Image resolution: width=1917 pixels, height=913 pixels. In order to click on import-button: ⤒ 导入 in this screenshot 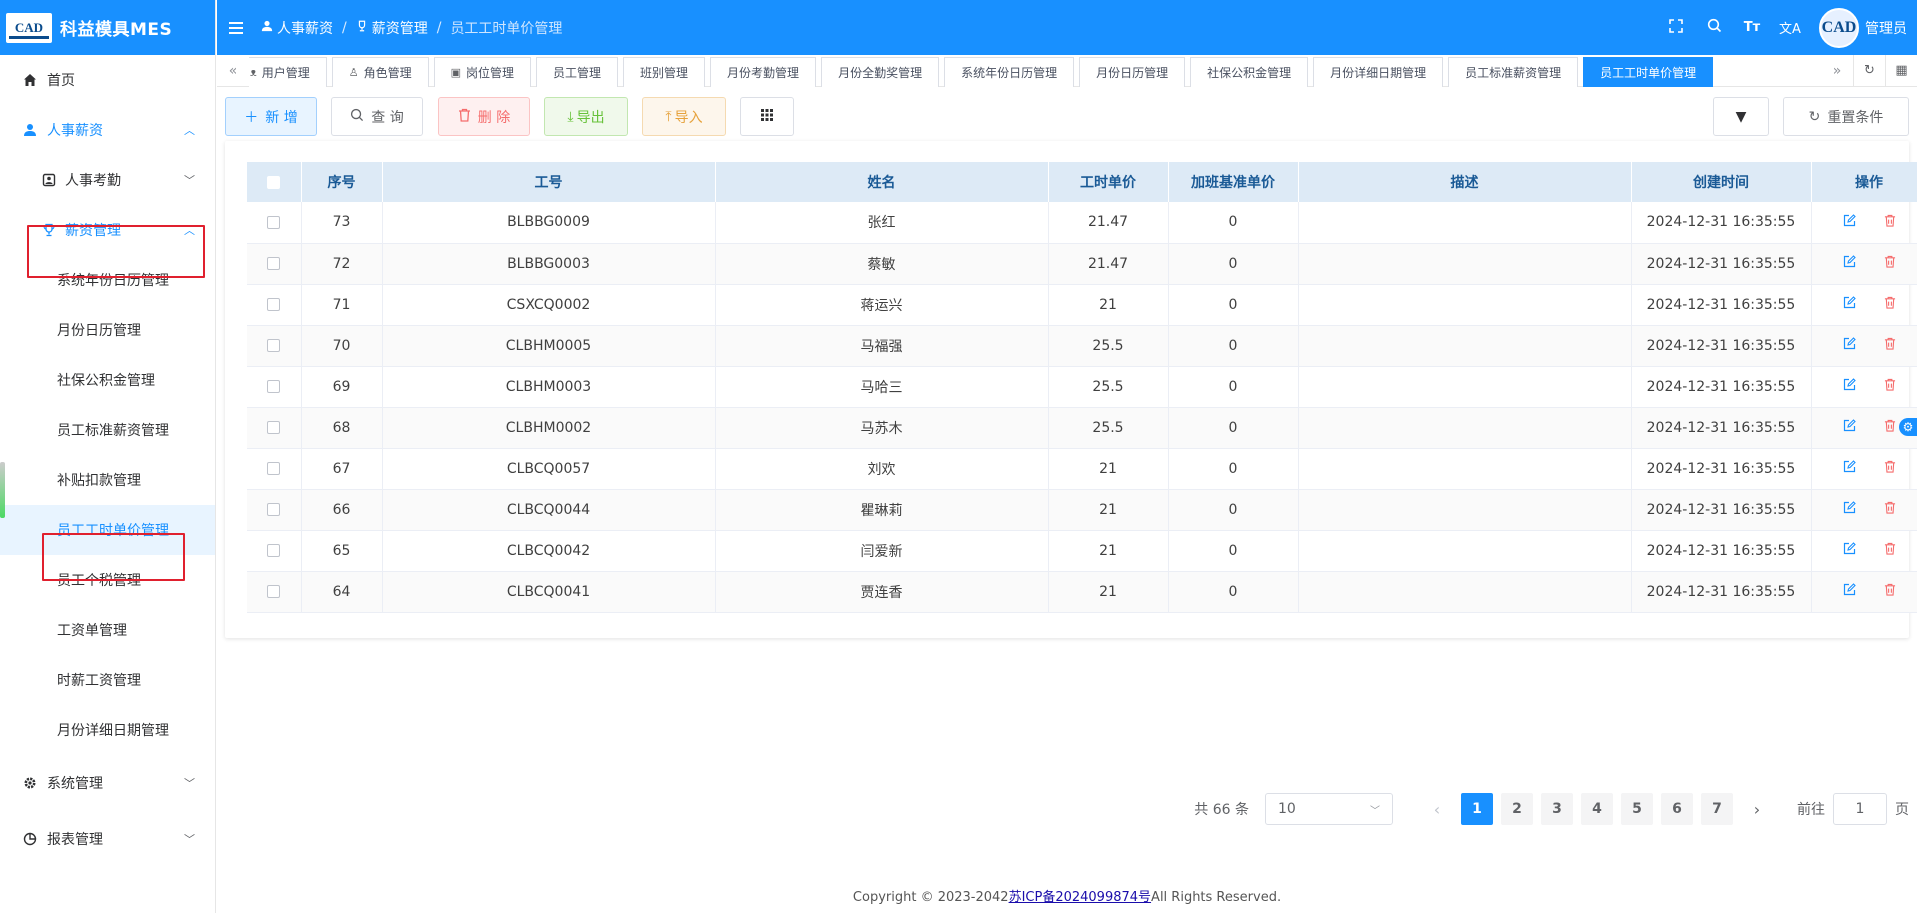, I will do `click(684, 116)`.